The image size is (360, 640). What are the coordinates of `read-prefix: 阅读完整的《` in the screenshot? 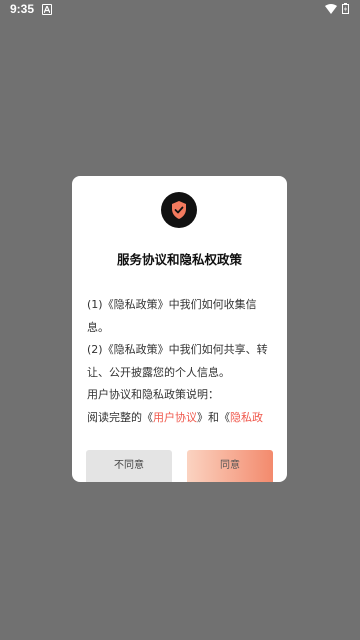 It's located at (120, 417).